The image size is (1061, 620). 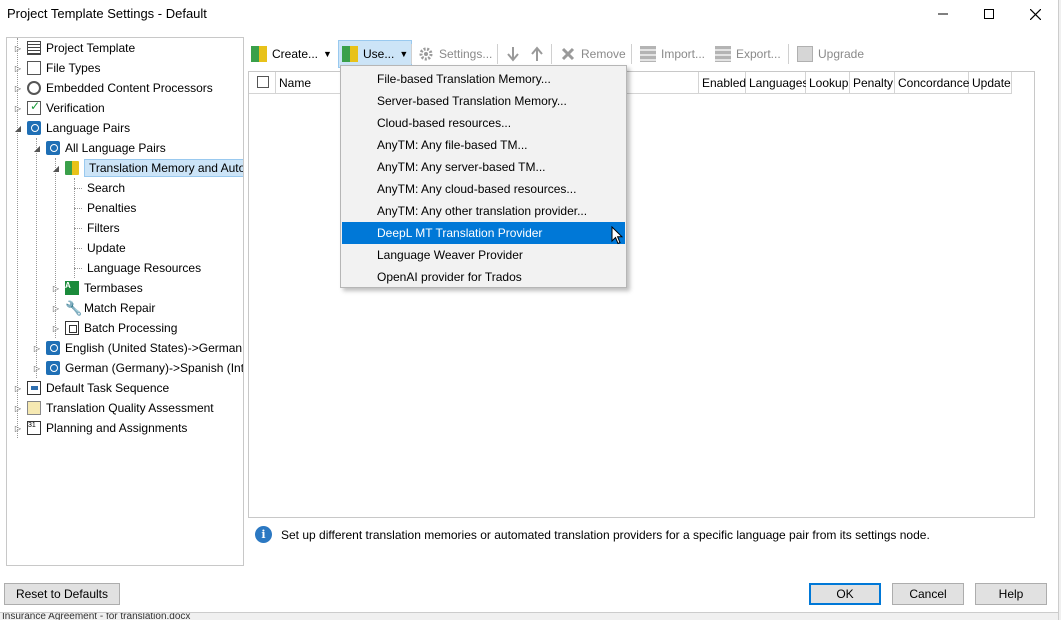 What do you see at coordinates (943, 14) in the screenshot?
I see `minimize-button` at bounding box center [943, 14].